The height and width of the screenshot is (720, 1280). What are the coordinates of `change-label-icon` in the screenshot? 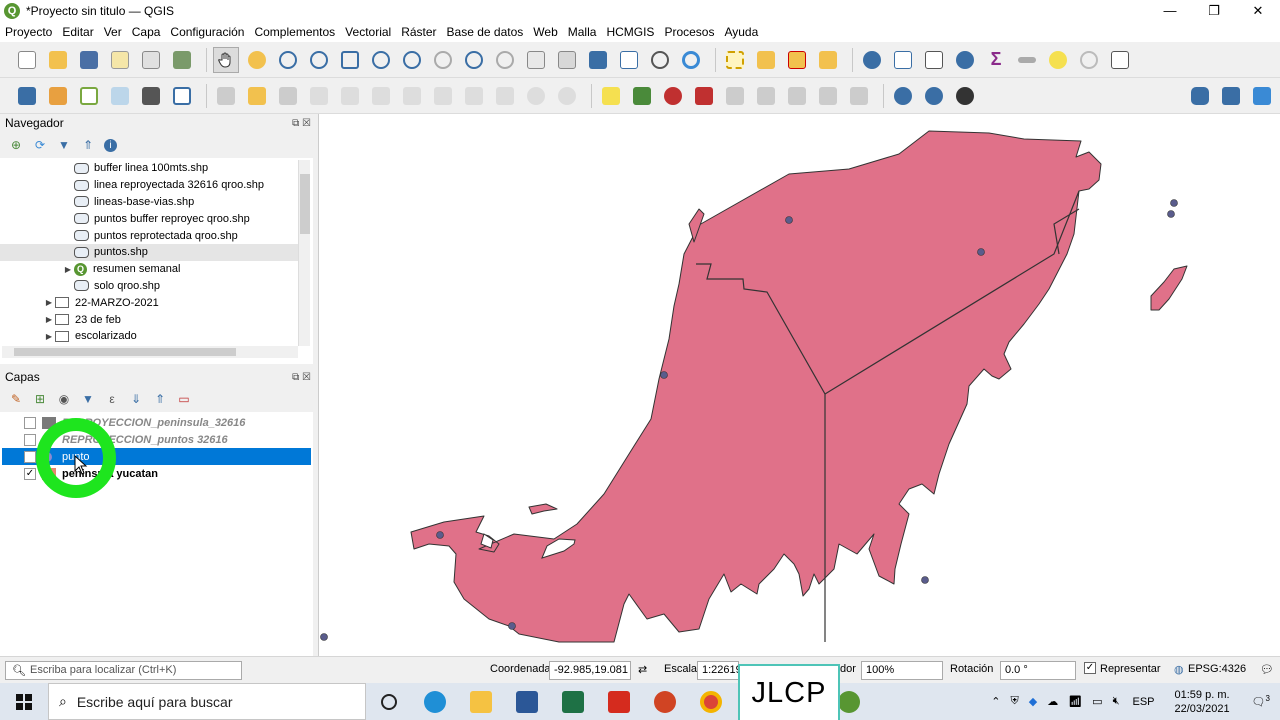 It's located at (797, 96).